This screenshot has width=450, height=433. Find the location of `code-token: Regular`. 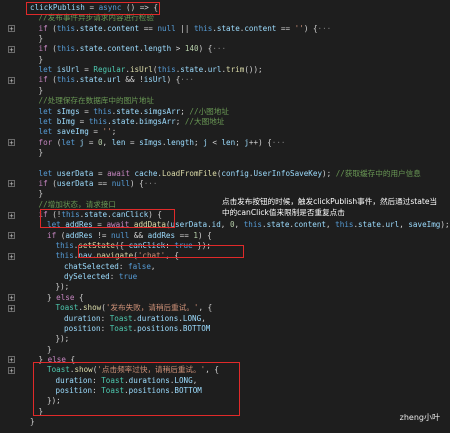

code-token: Regular is located at coordinates (109, 70).